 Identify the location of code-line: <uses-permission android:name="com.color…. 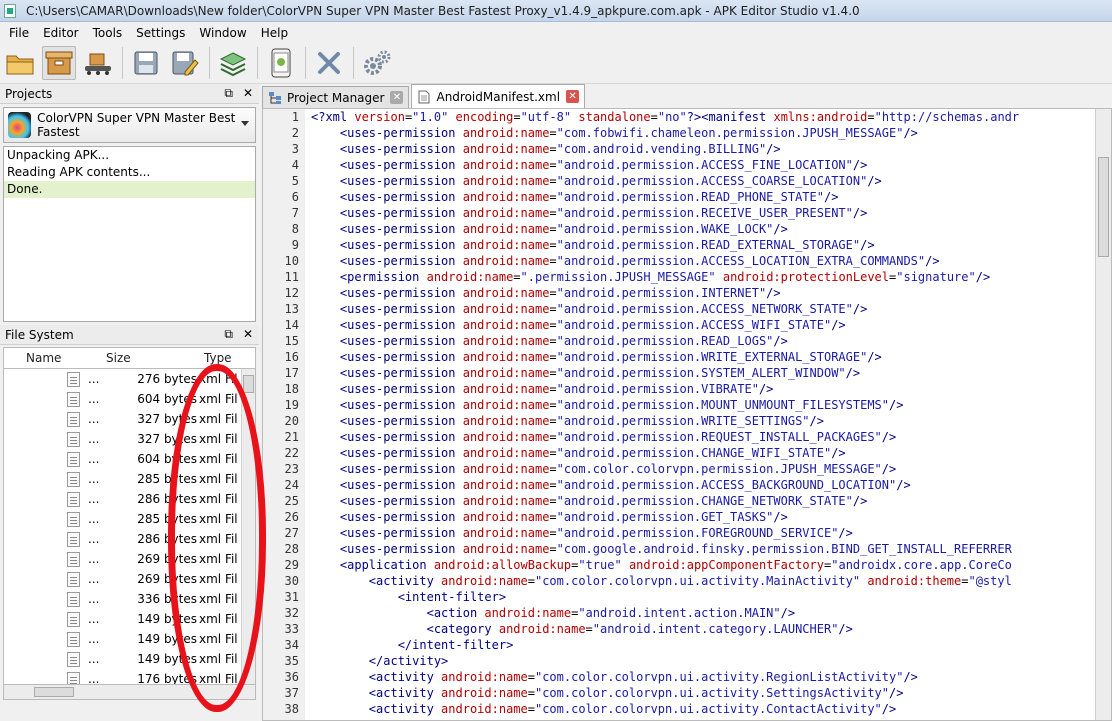
(711, 469).